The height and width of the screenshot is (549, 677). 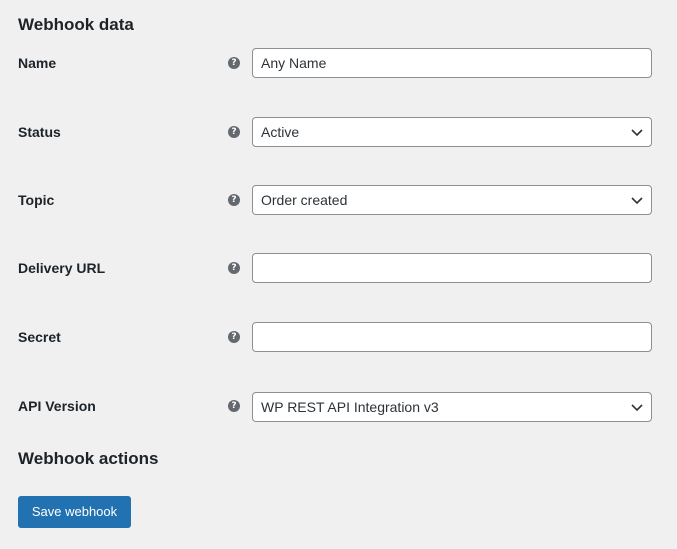 I want to click on webhook-actions-heading: Webhook actions, so click(x=88, y=458).